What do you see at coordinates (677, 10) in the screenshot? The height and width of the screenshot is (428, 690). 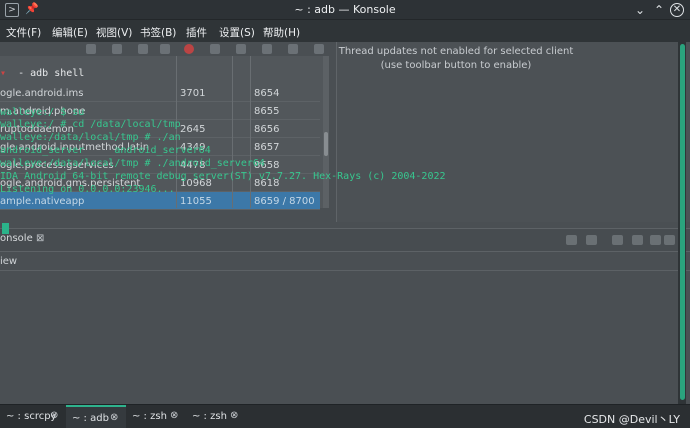 I see `close-icon: ✕` at bounding box center [677, 10].